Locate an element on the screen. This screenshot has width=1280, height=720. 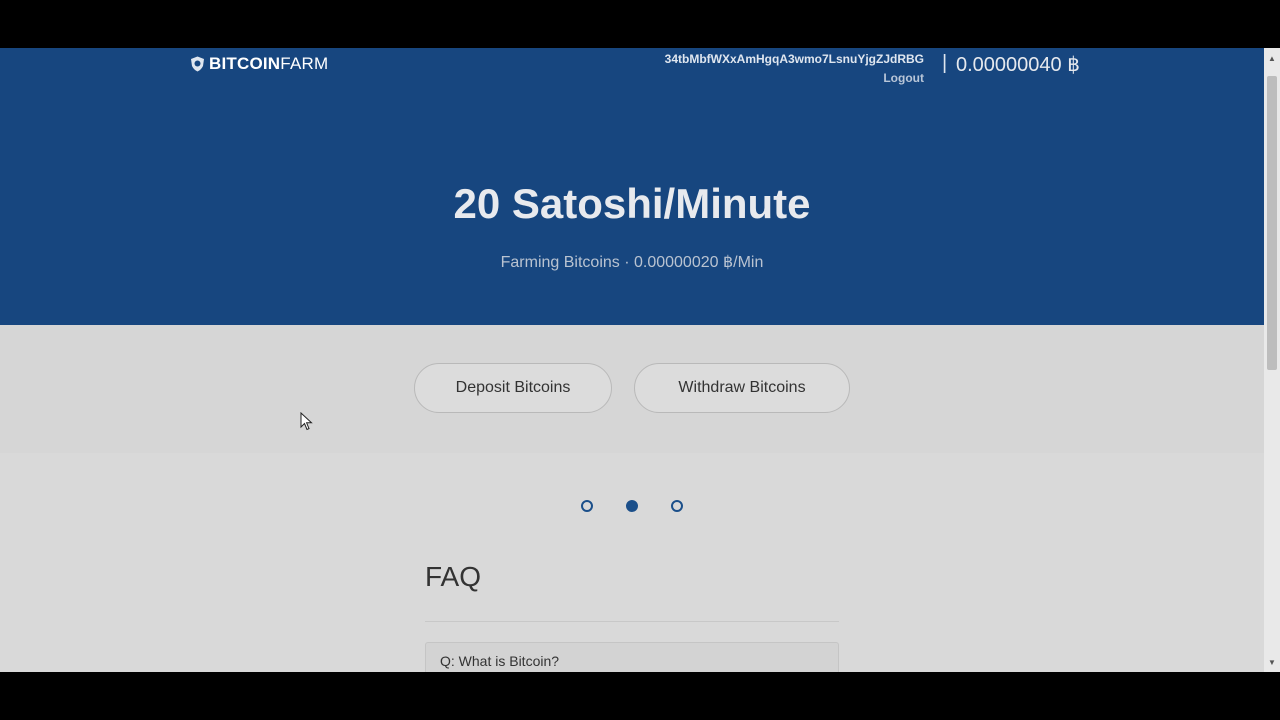
scrollbar-thumb is located at coordinates (1272, 223).